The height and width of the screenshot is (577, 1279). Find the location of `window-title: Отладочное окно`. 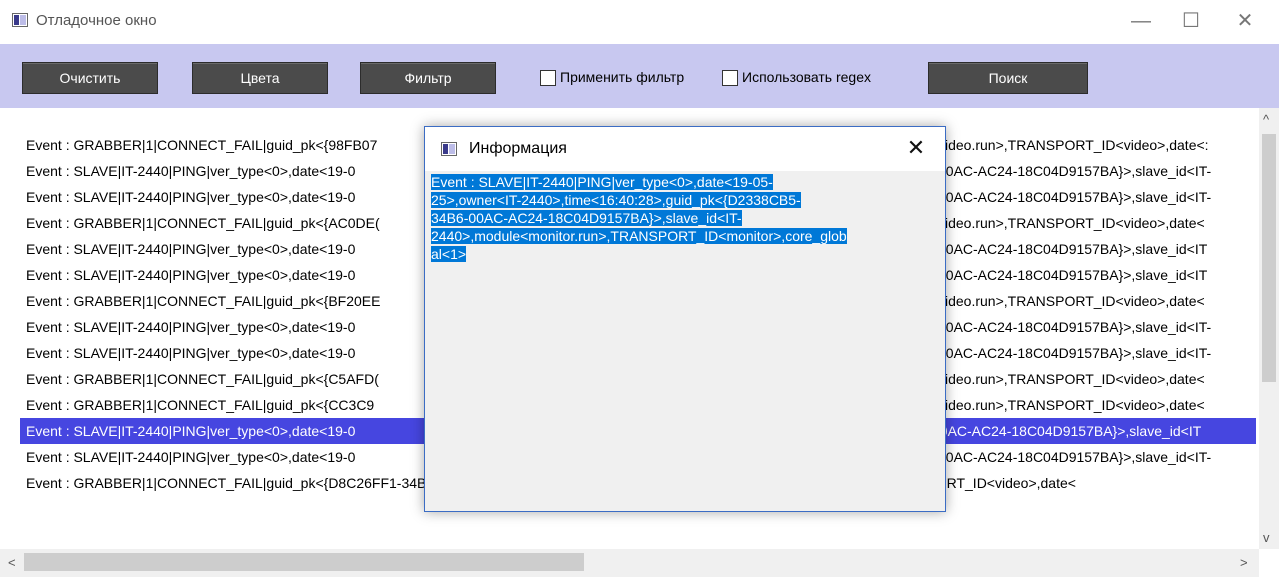

window-title: Отладочное окно is located at coordinates (96, 20).